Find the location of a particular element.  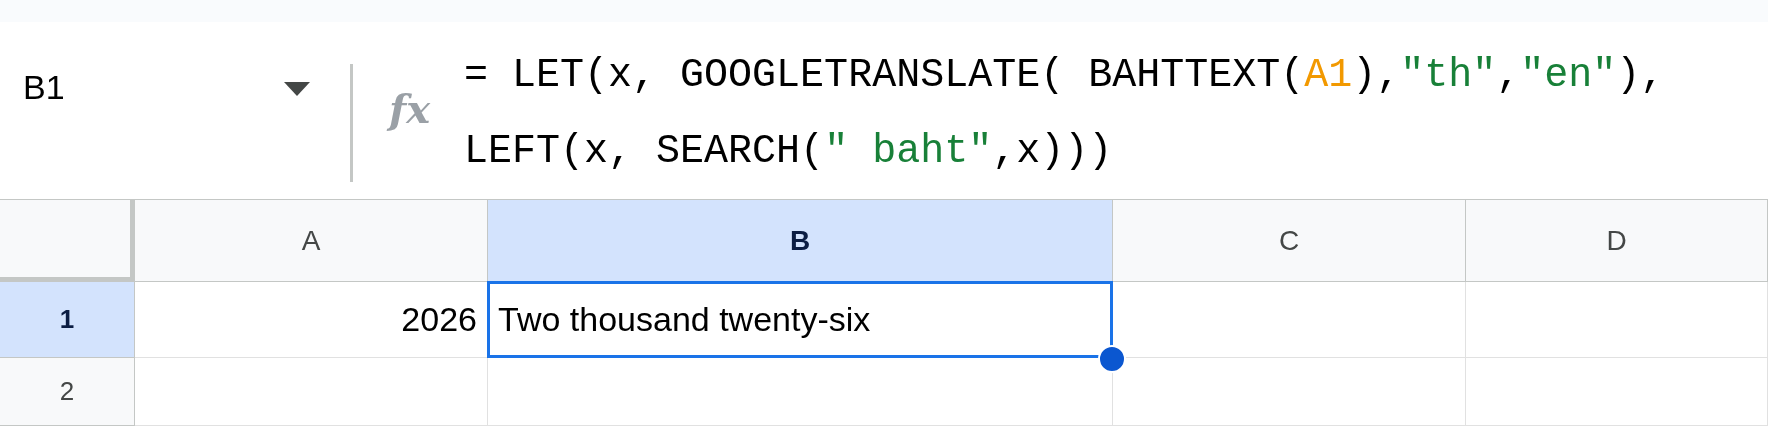

grid-cell: Two thousand twenty-six is located at coordinates (800, 320).